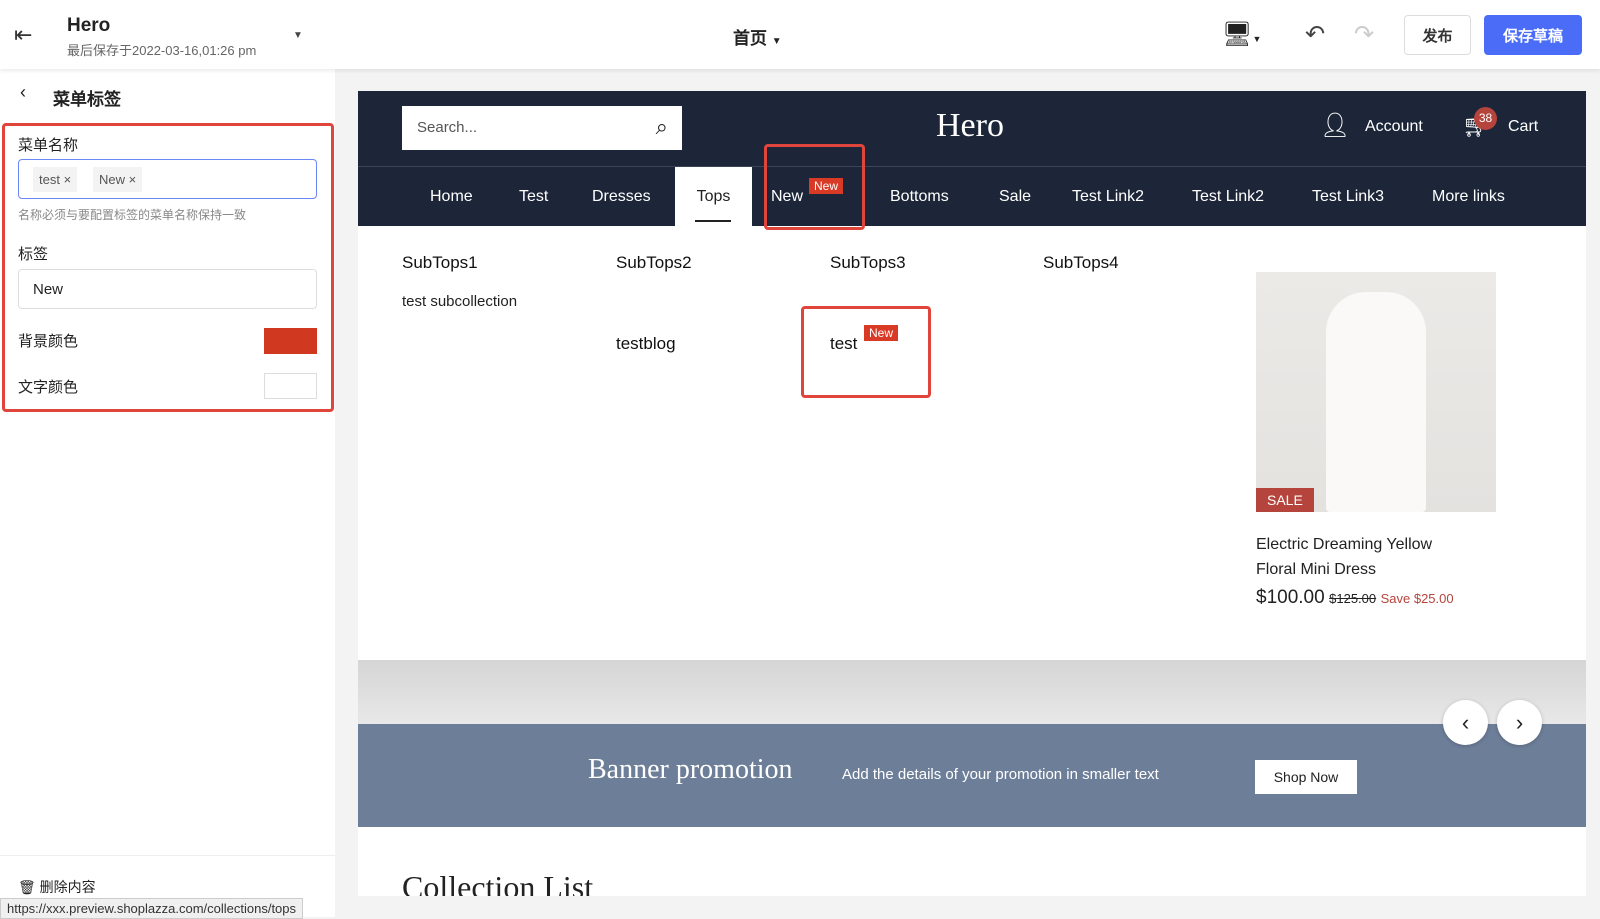  Describe the element at coordinates (868, 263) in the screenshot. I see `menu-col-heading: SubTops3` at that location.